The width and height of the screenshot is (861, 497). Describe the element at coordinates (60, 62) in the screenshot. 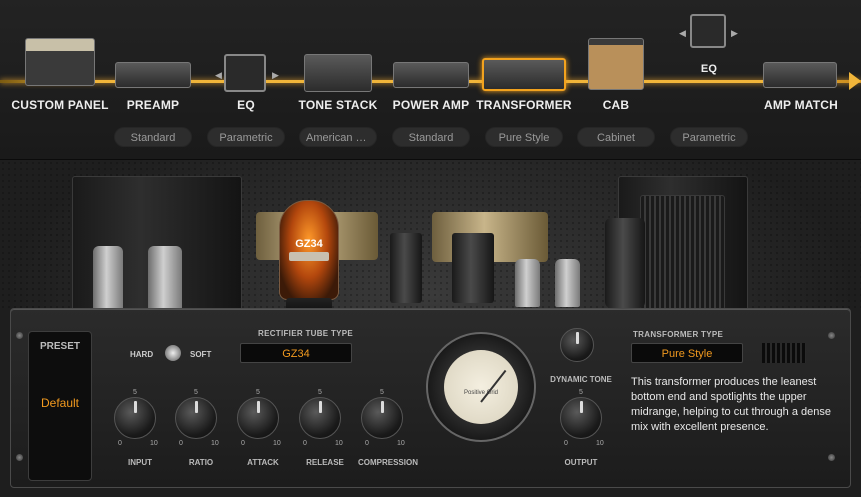

I see `custom-panel-thumbnail-icon` at that location.